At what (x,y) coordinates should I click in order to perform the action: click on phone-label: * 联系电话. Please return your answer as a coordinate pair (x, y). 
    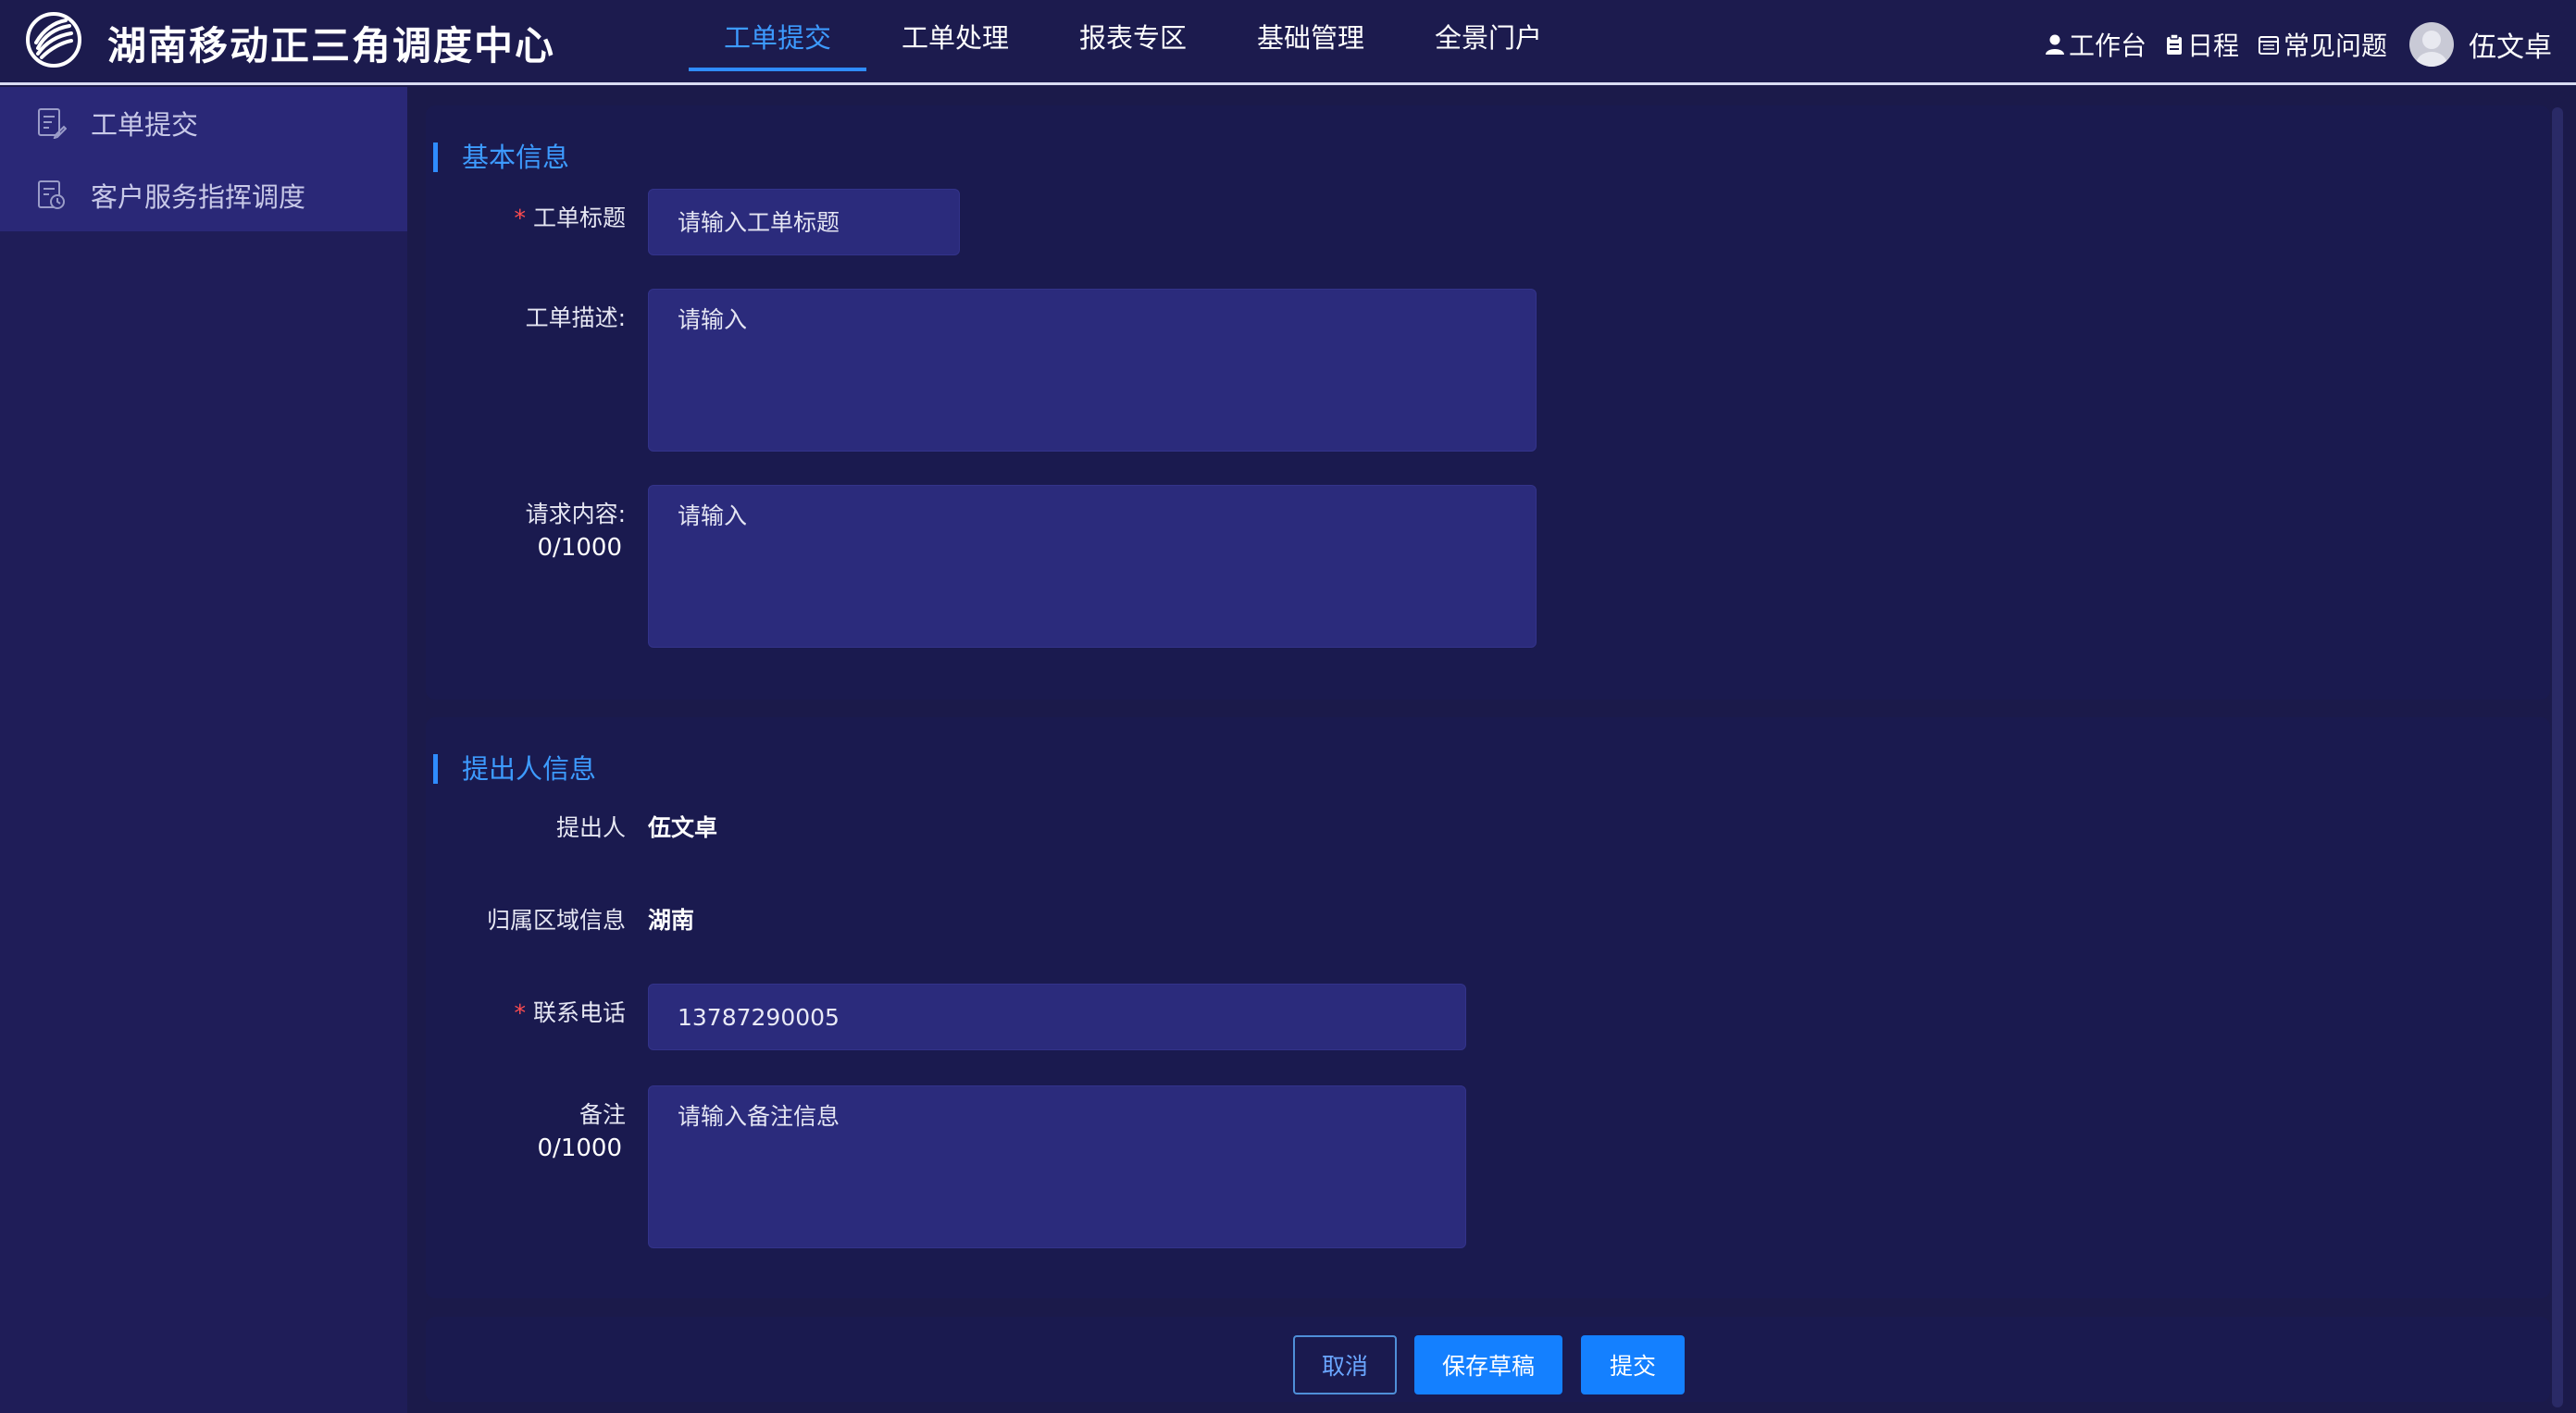
    Looking at the image, I should click on (533, 1014).